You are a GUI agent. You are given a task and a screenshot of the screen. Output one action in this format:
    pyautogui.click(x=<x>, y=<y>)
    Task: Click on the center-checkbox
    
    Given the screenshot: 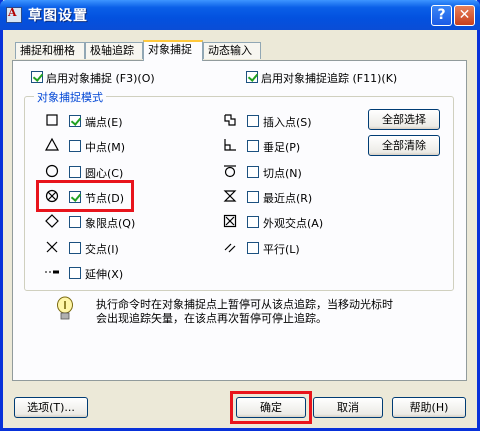 What is the action you would take?
    pyautogui.click(x=75, y=172)
    